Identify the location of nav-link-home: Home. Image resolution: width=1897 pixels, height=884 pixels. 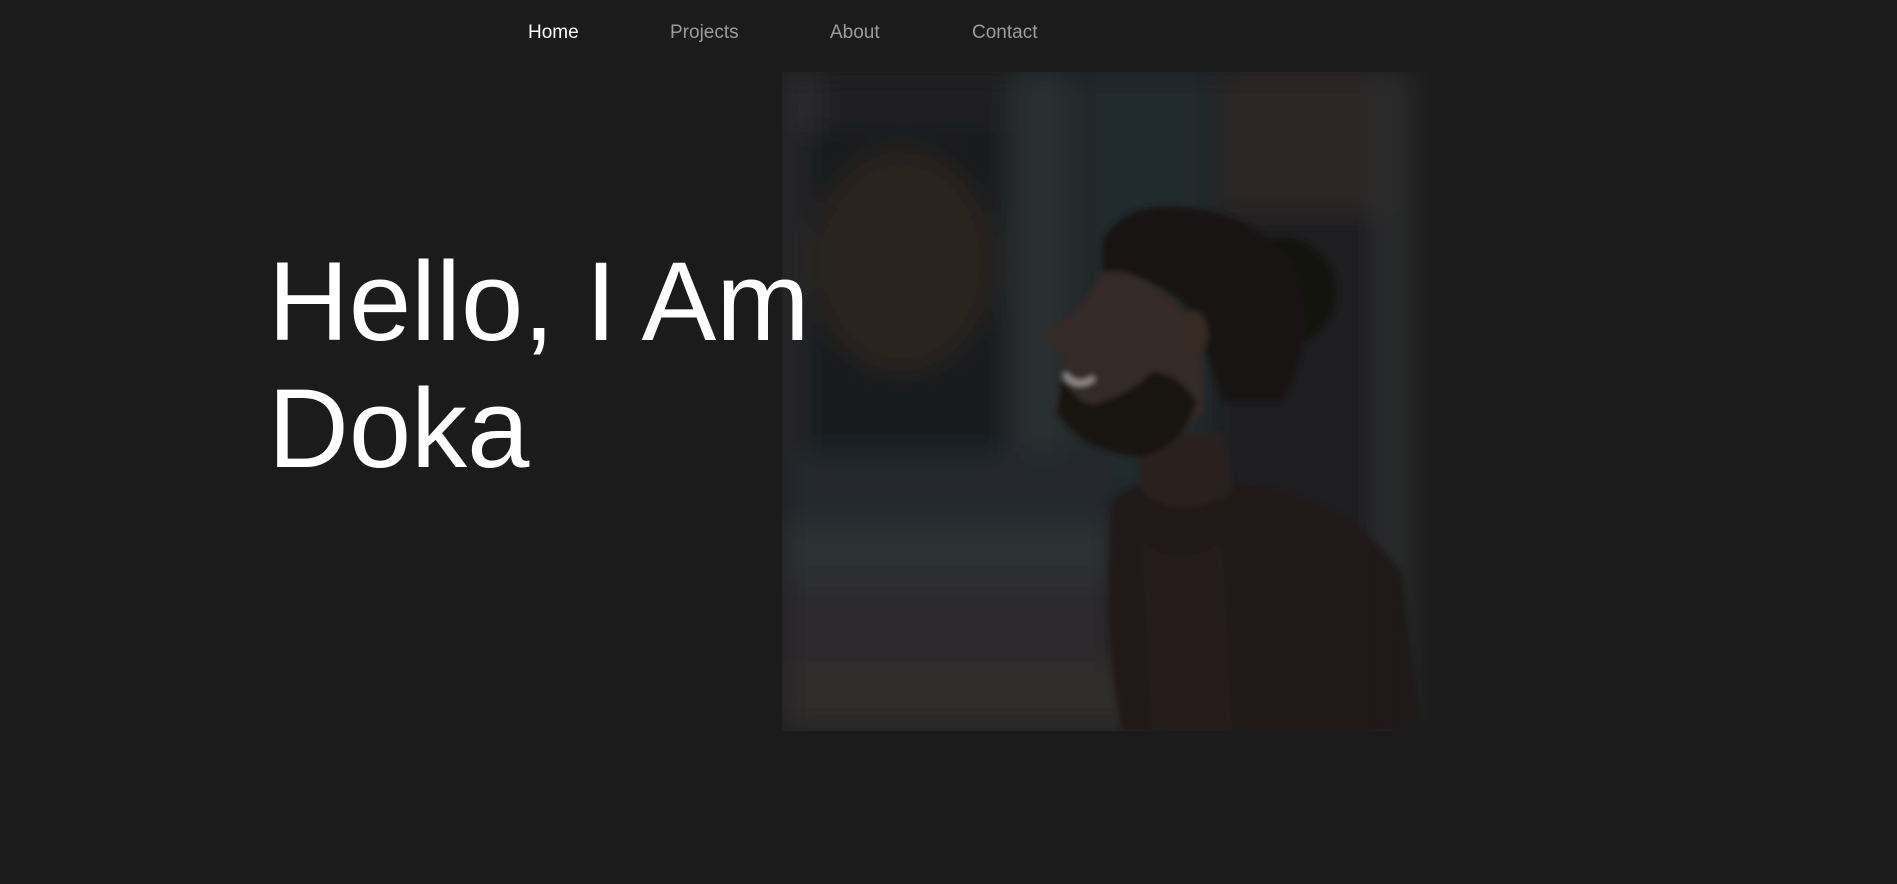
(553, 33).